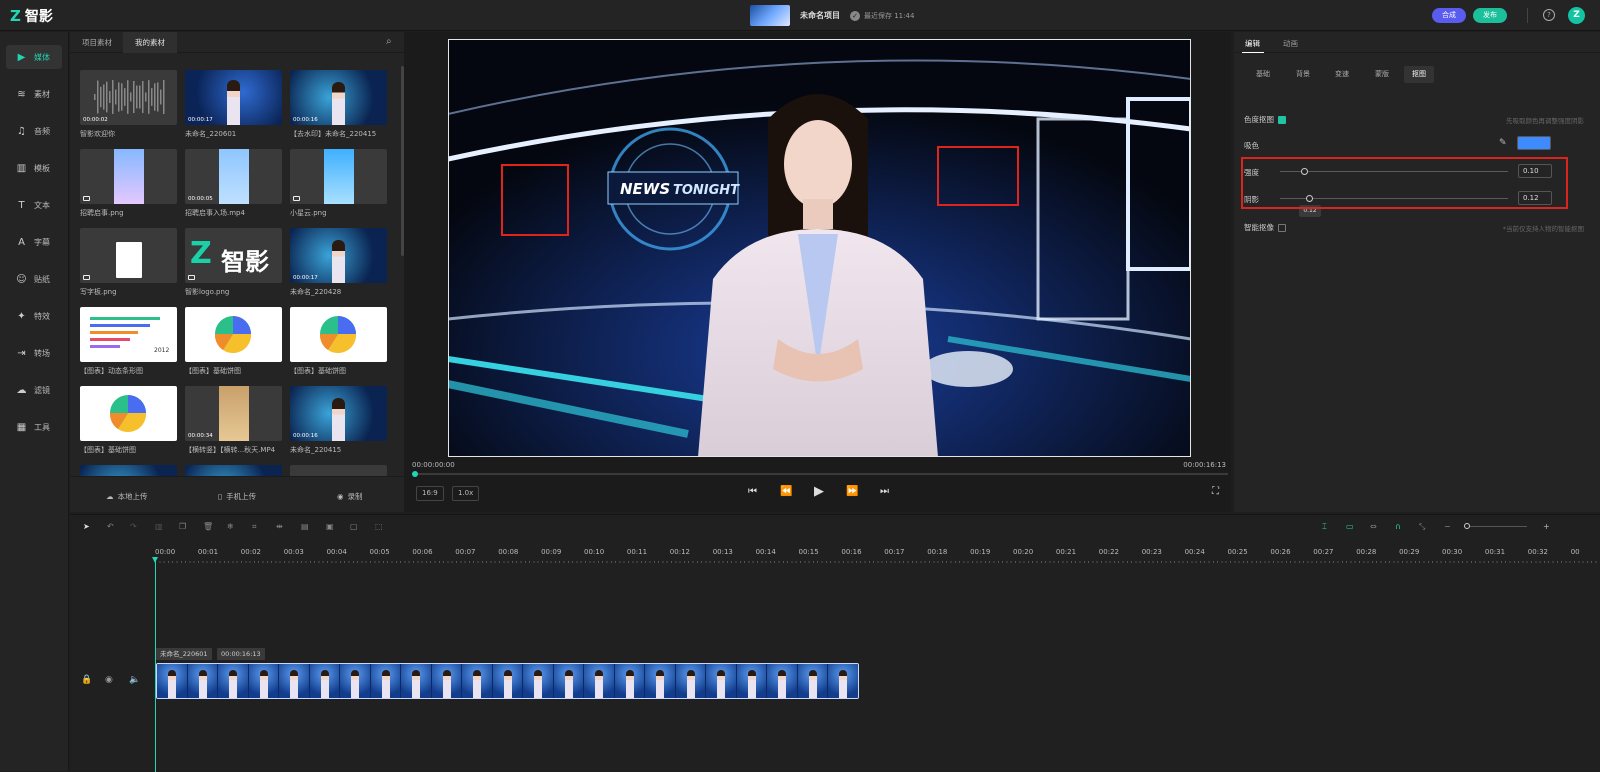 This screenshot has height=772, width=1600. I want to click on crop-icon: ⌗, so click(254, 527).